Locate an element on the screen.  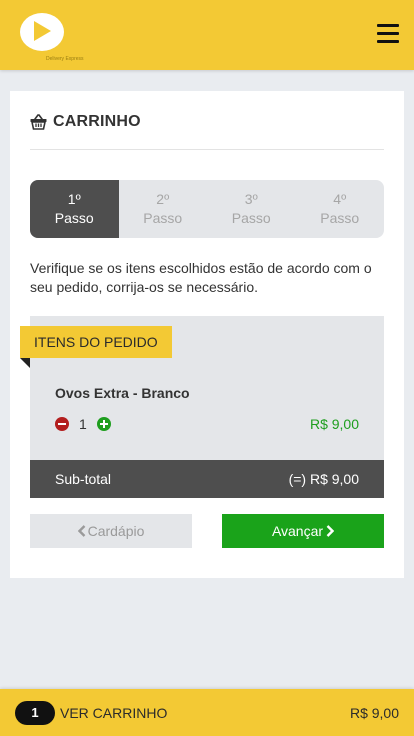
cart-total: R$ 9,00 is located at coordinates (374, 713).